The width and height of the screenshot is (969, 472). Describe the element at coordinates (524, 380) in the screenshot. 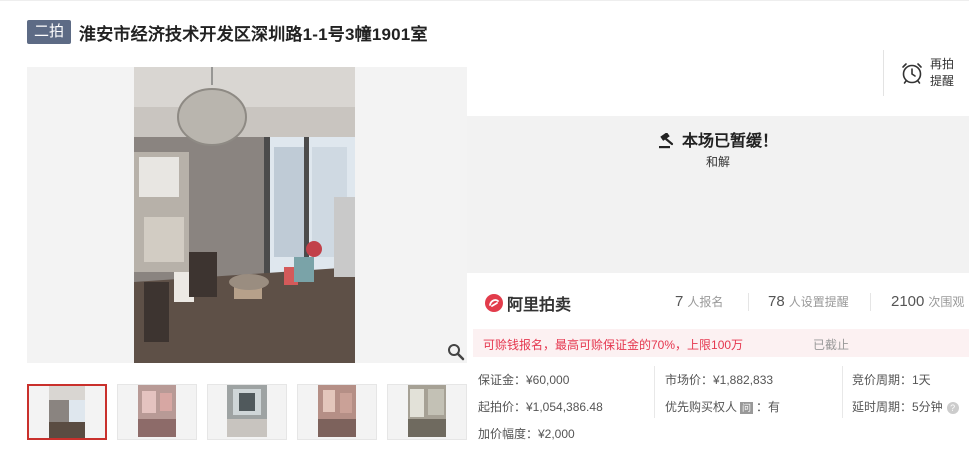

I see `deposit-info: 保证金：¥60,000` at that location.